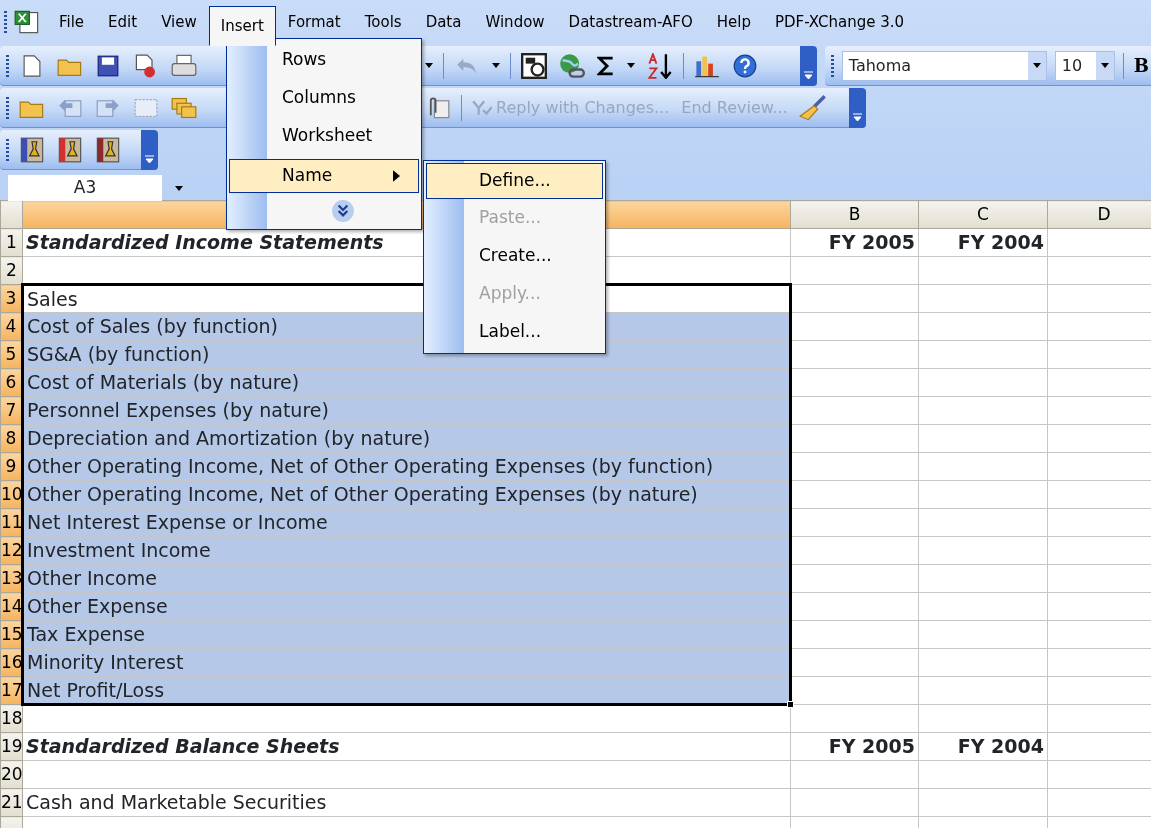  Describe the element at coordinates (406, 466) in the screenshot. I see `table-cell: Other Operating Income, Net of Other Operating Expenses (by function)` at that location.